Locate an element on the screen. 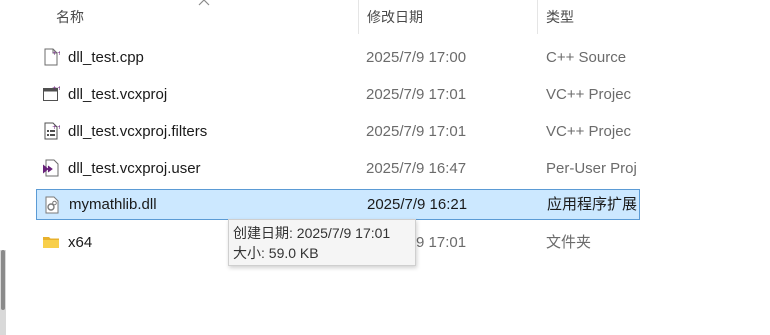 This screenshot has height=335, width=770. navigation-scrollbar is located at coordinates (3, 292).